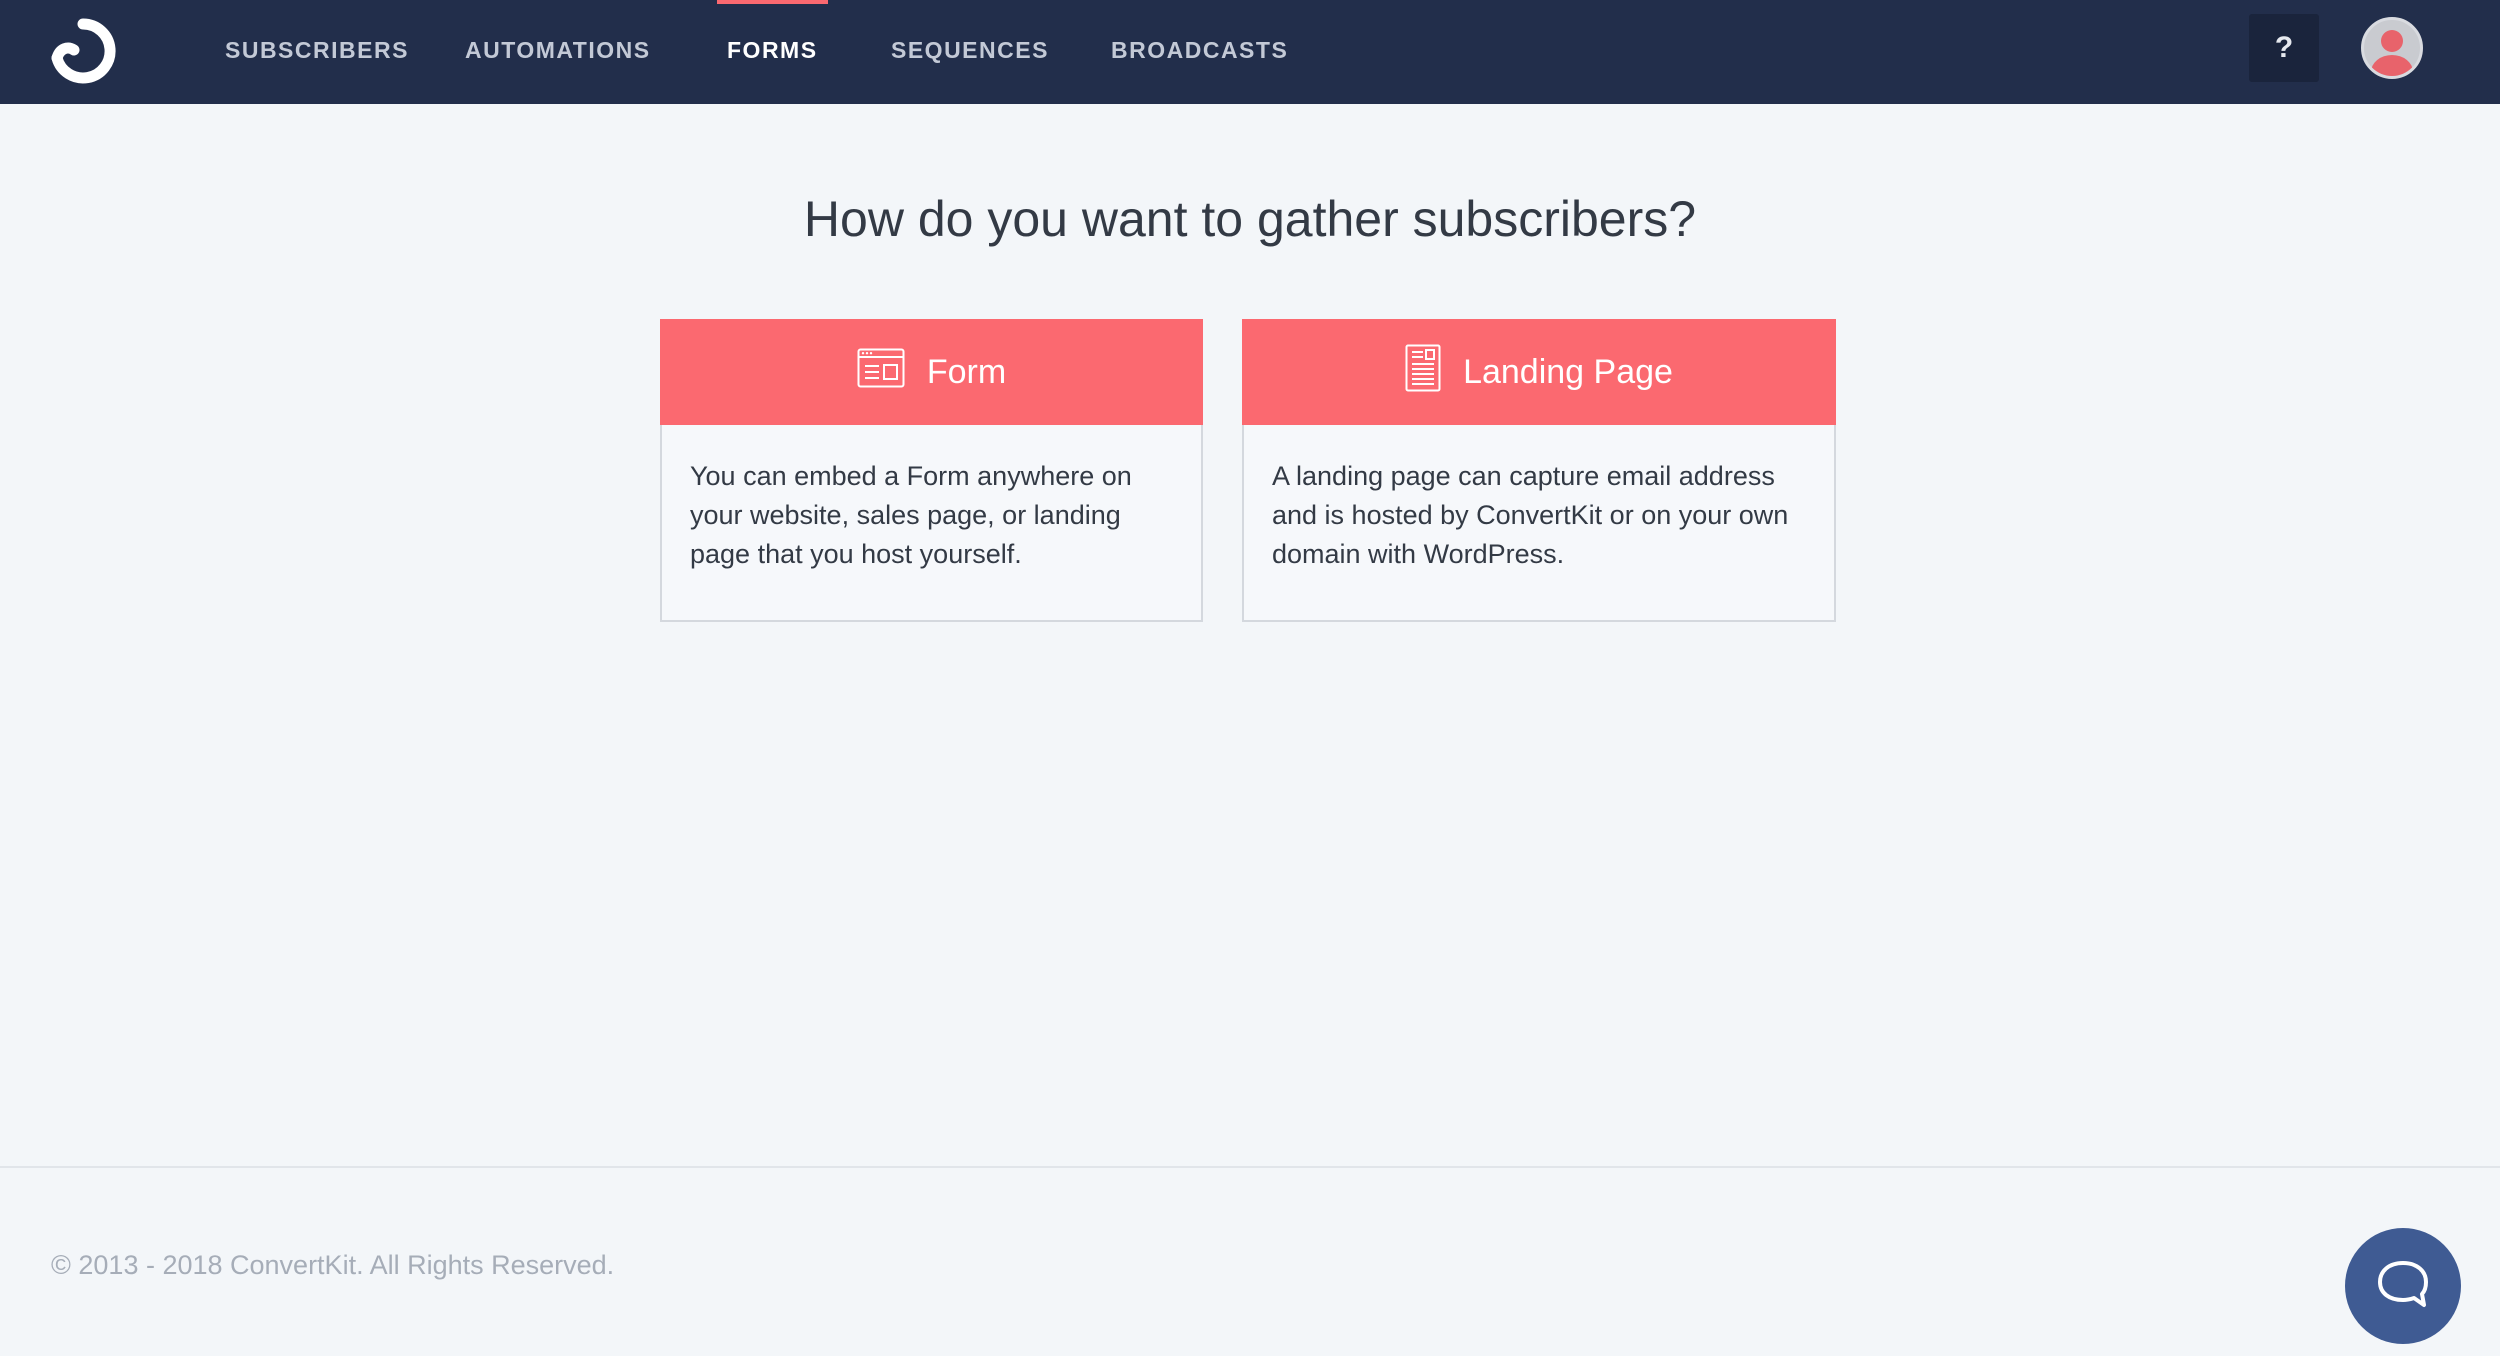 This screenshot has width=2500, height=1356. I want to click on chat-bubble-icon, so click(2403, 1286).